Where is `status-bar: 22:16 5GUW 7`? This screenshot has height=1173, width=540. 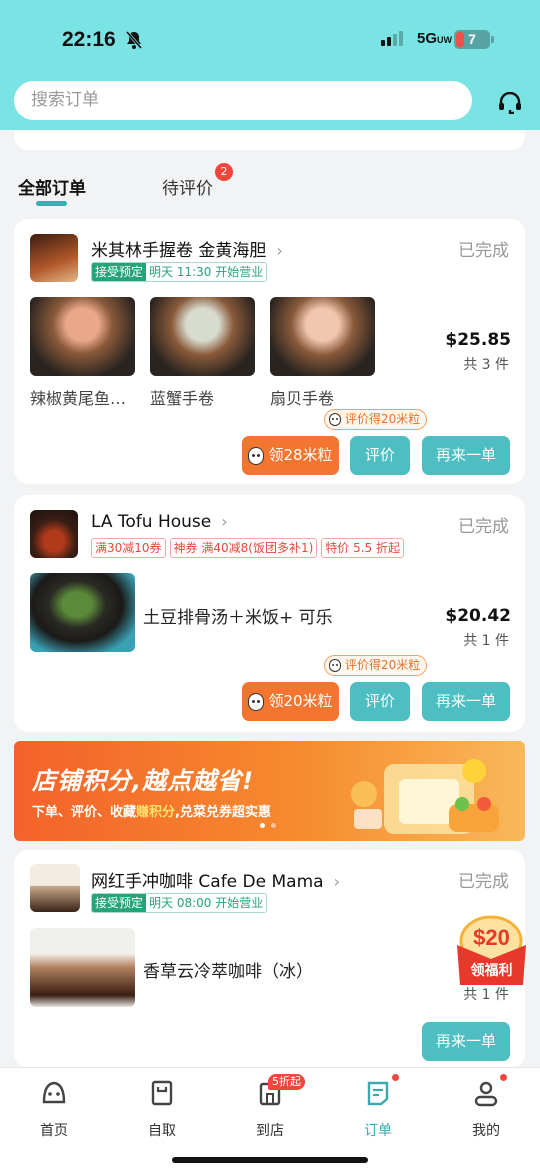
status-bar: 22:16 5GUW 7 is located at coordinates (270, 41).